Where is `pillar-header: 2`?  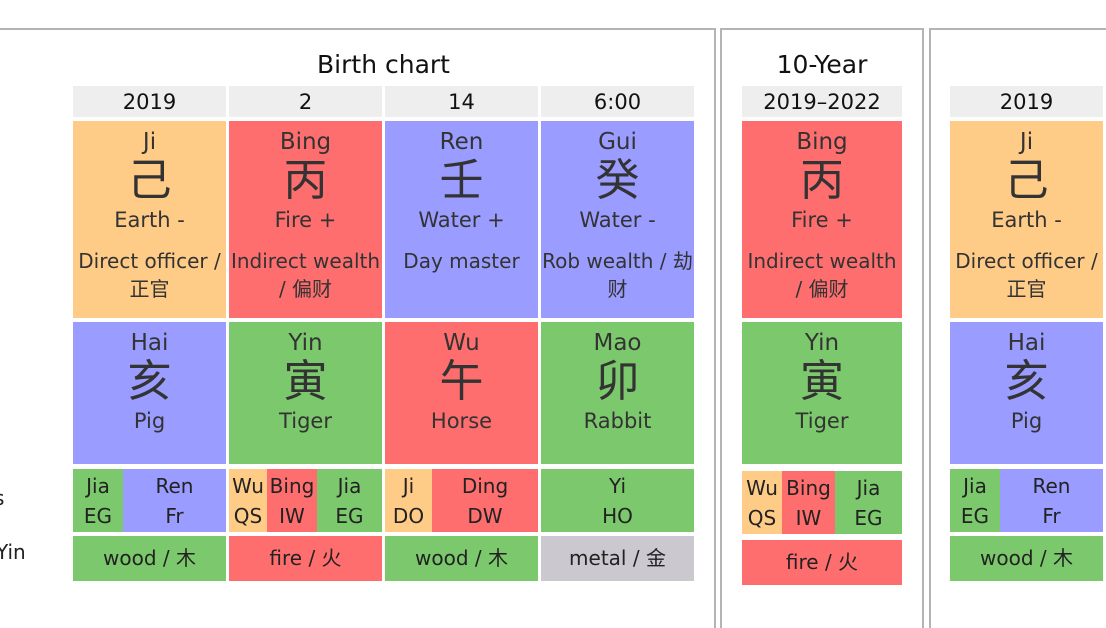
pillar-header: 2 is located at coordinates (305, 101).